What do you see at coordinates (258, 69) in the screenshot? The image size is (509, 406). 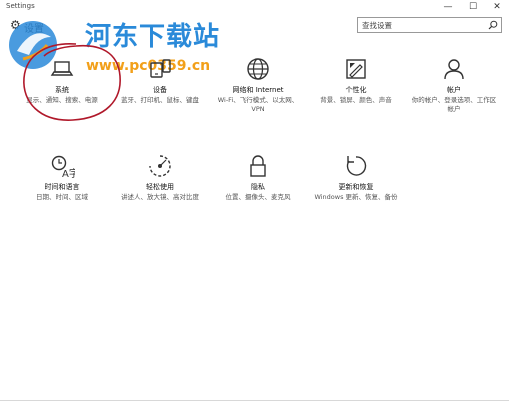 I see `globe-icon` at bounding box center [258, 69].